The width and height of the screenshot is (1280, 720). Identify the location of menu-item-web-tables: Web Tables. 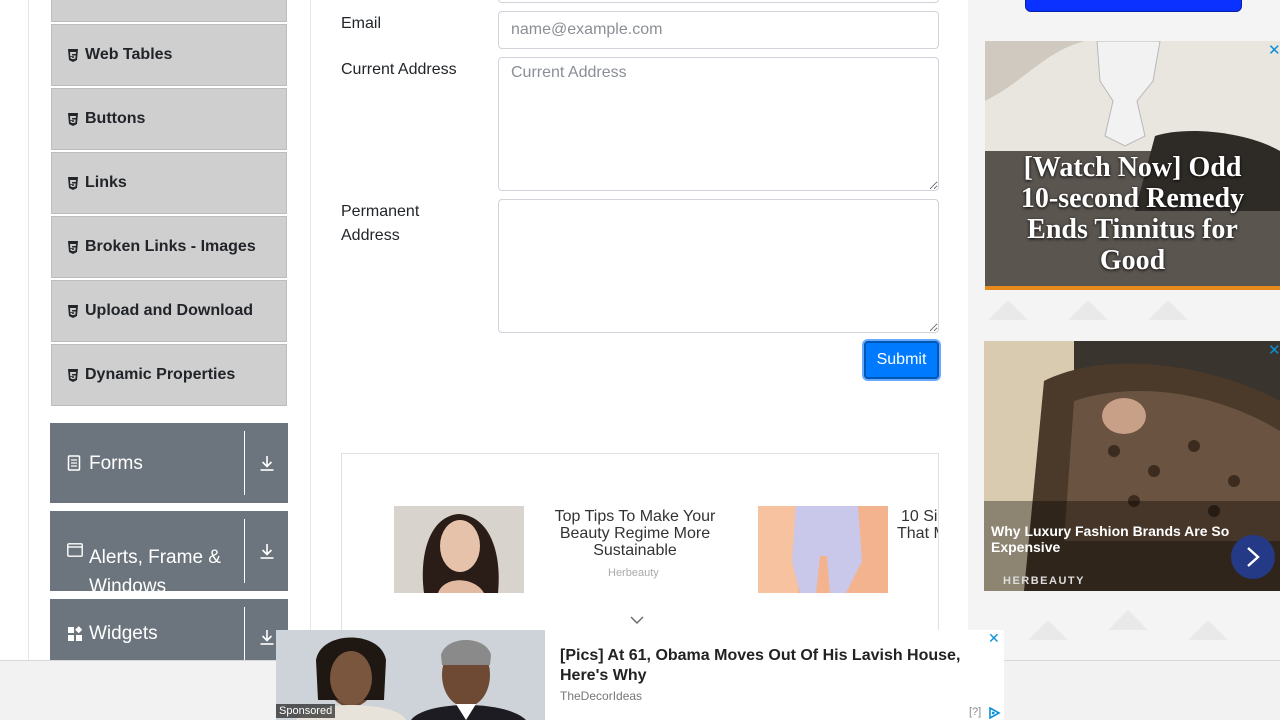
(169, 55).